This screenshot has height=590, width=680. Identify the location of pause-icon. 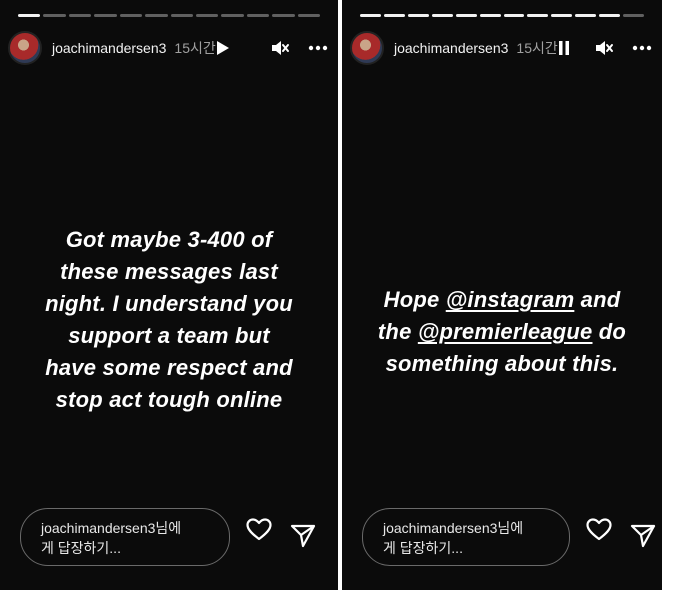
(564, 48).